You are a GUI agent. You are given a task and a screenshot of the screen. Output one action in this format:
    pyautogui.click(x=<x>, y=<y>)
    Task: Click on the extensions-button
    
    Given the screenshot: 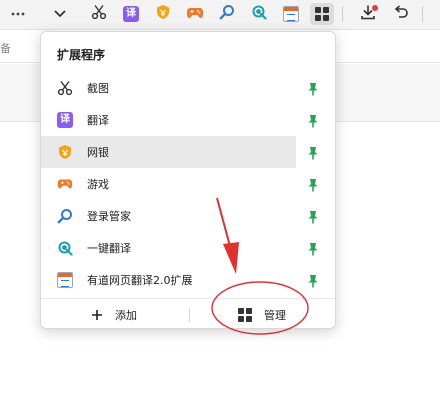 What is the action you would take?
    pyautogui.click(x=322, y=14)
    